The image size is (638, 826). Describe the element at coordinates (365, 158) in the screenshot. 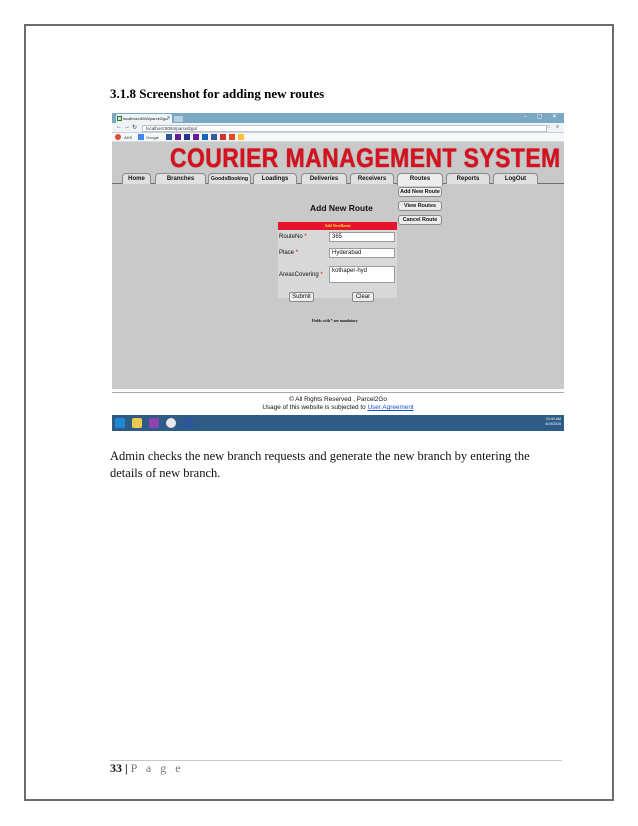

I see `banner-title: COURIER MANAGEMENT SYSTEM` at that location.